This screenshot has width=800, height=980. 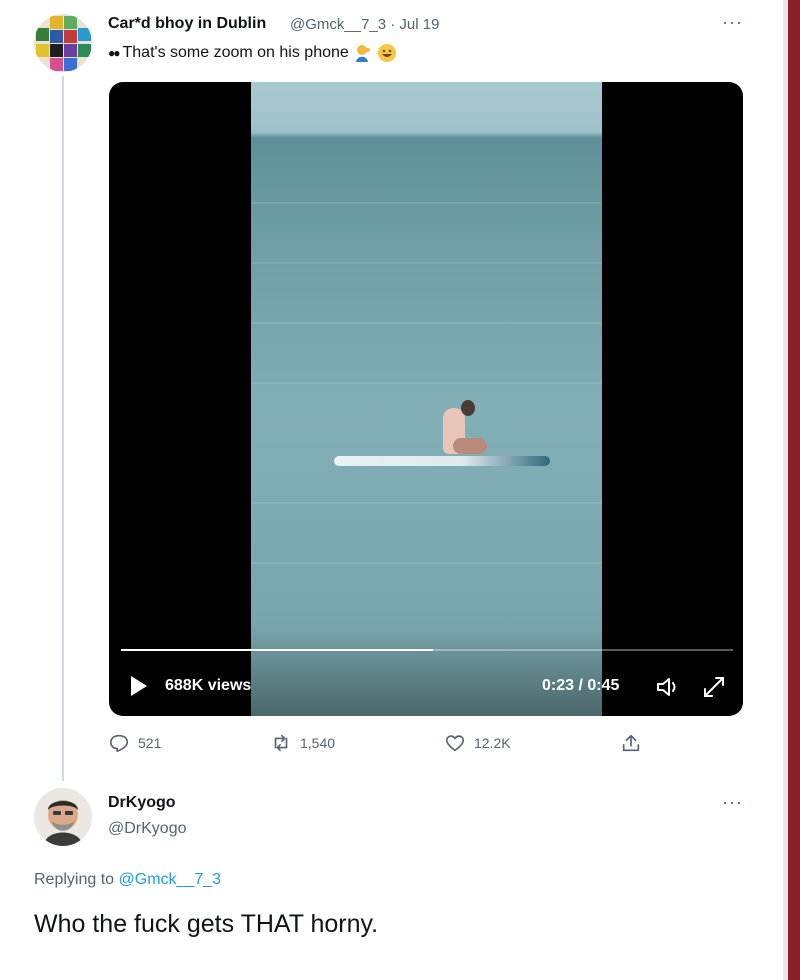 I want to click on volume-icon, so click(x=669, y=687).